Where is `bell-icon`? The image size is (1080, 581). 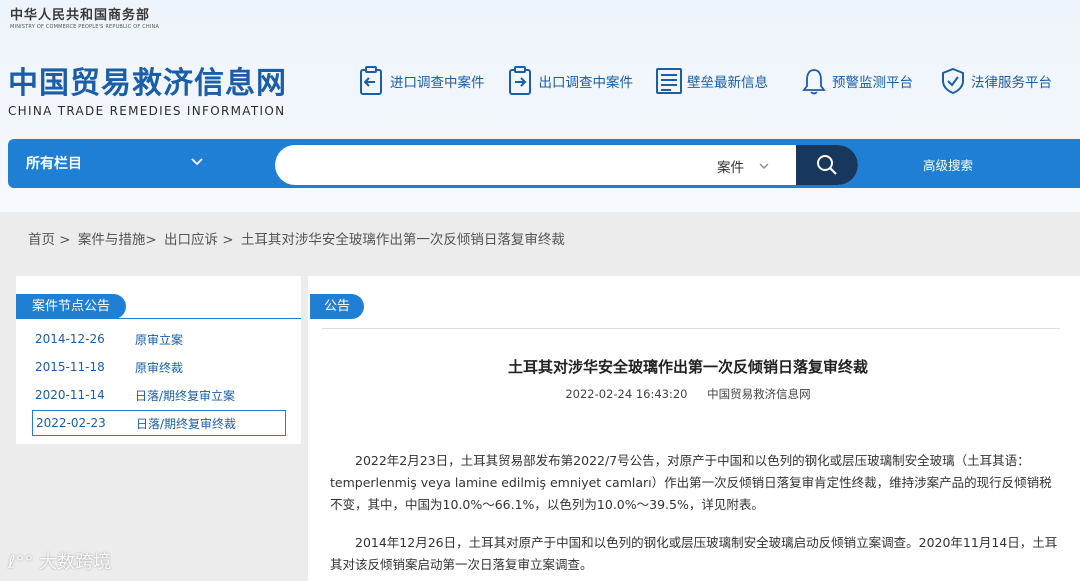
bell-icon is located at coordinates (814, 82).